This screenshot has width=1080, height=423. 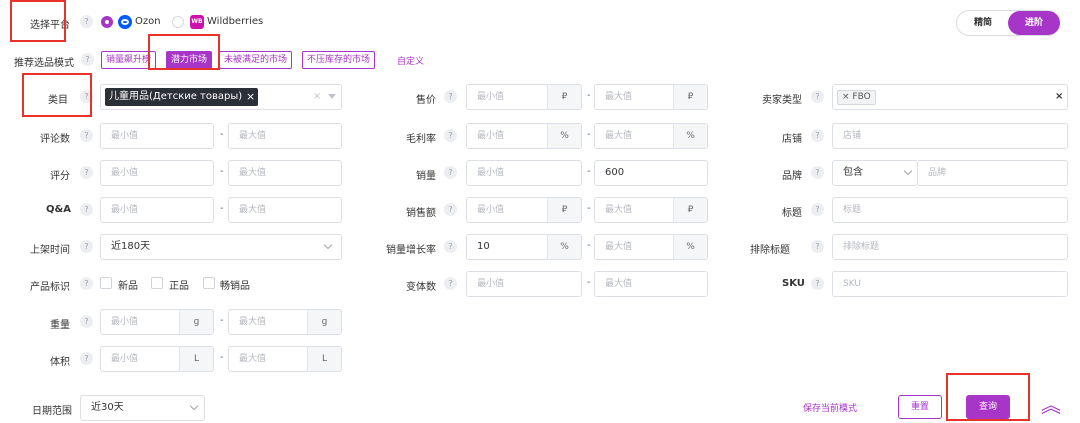 What do you see at coordinates (142, 408) in the screenshot?
I see `date-range-select: 近30天` at bounding box center [142, 408].